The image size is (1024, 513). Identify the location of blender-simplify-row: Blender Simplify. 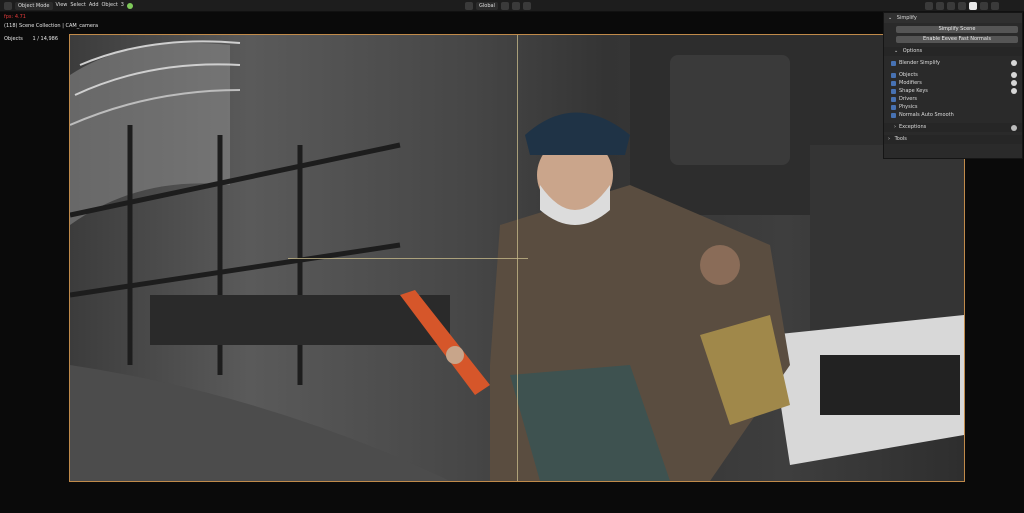
(953, 63).